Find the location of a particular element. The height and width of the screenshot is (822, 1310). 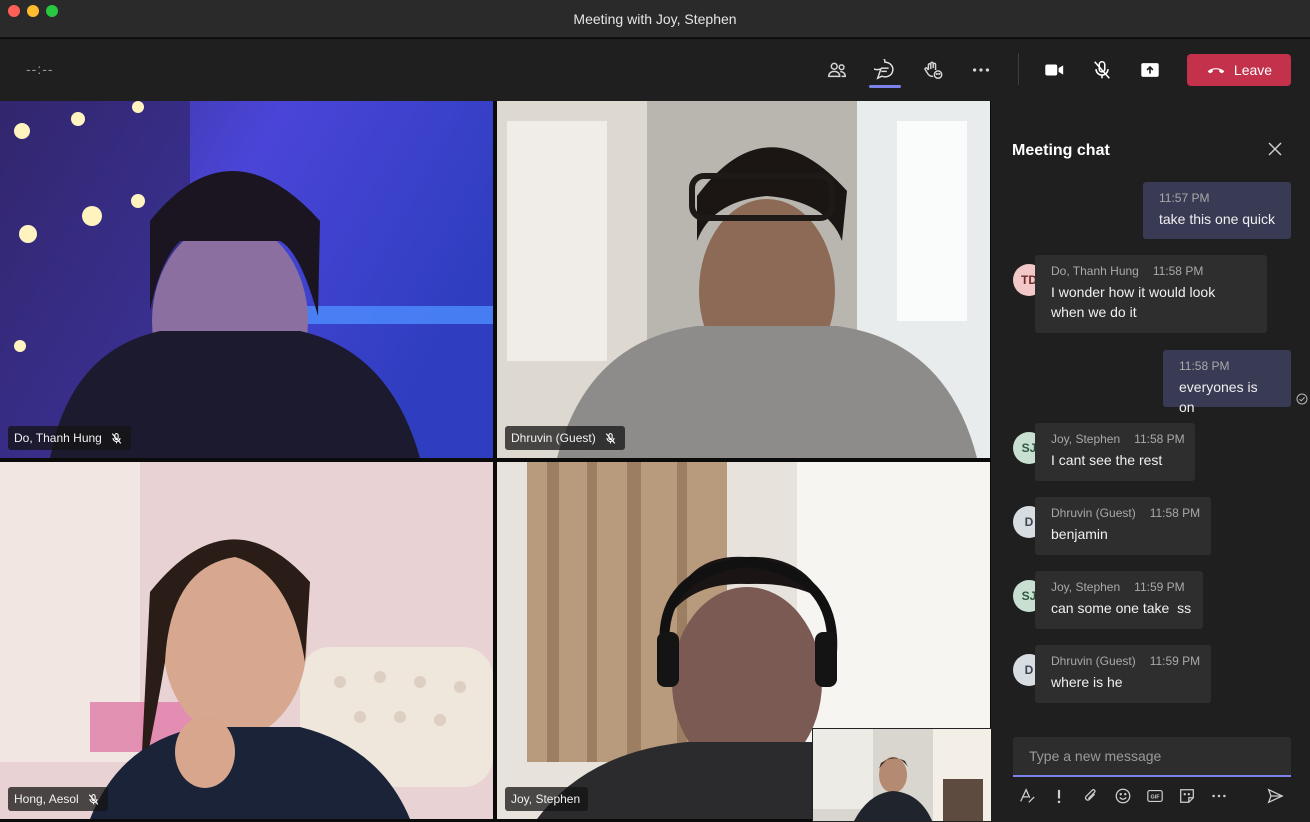

reactions-icon is located at coordinates (933, 70).